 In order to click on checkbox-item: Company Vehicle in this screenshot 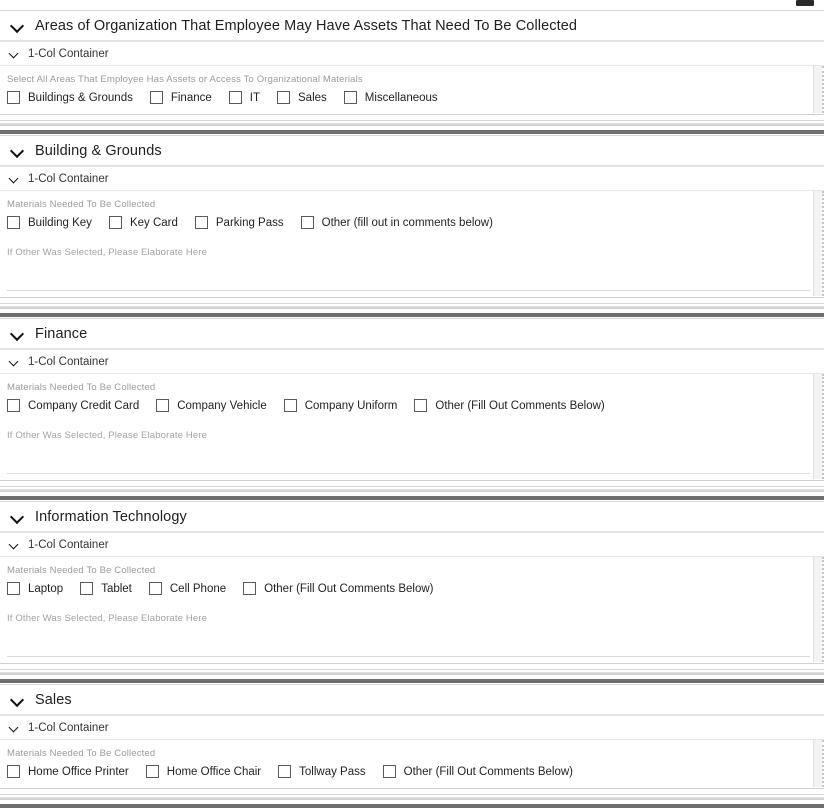, I will do `click(211, 405)`.